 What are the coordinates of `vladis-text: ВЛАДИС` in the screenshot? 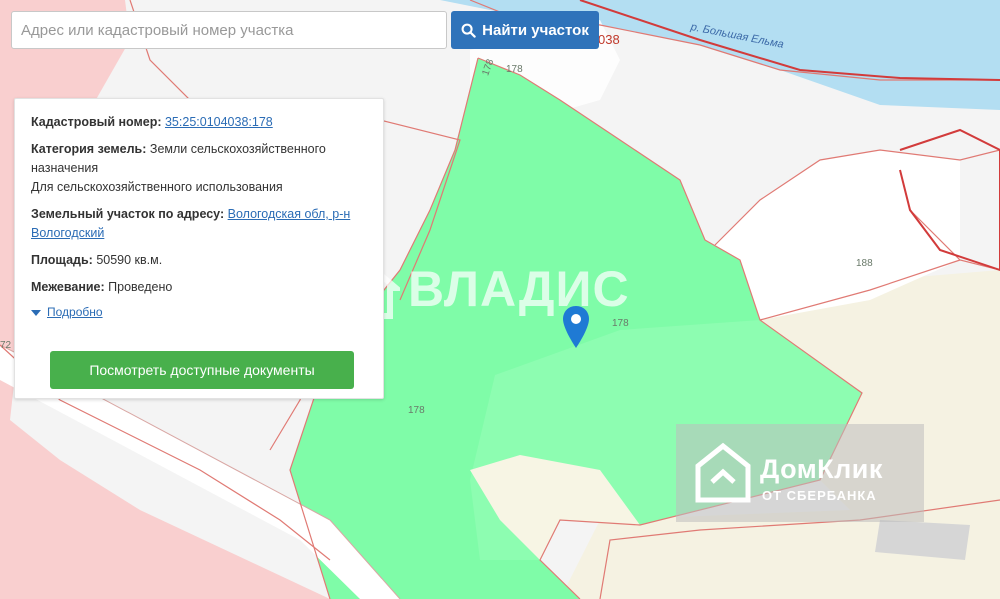 It's located at (519, 289).